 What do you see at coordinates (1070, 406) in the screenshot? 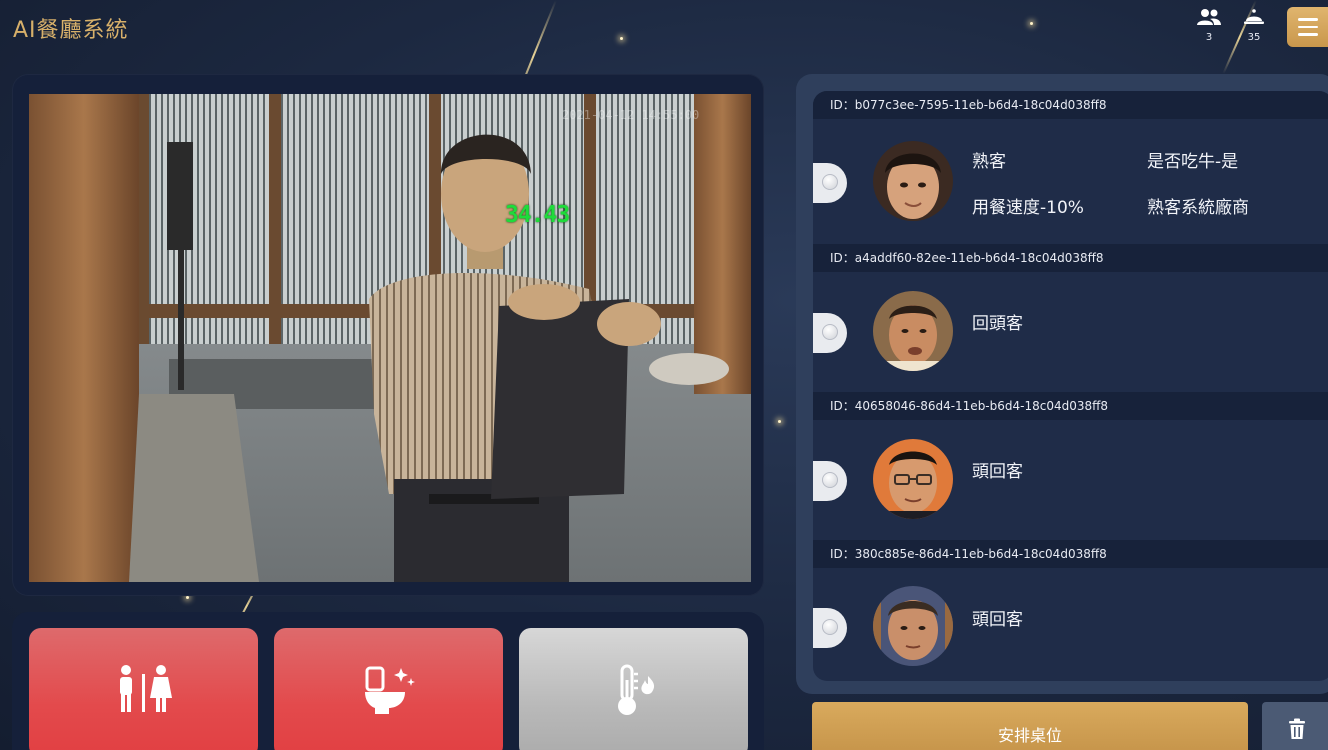
I see `customer-id-bar: ID：40658046-86d4-11eb-b6d4-18c04d038ff8` at bounding box center [1070, 406].